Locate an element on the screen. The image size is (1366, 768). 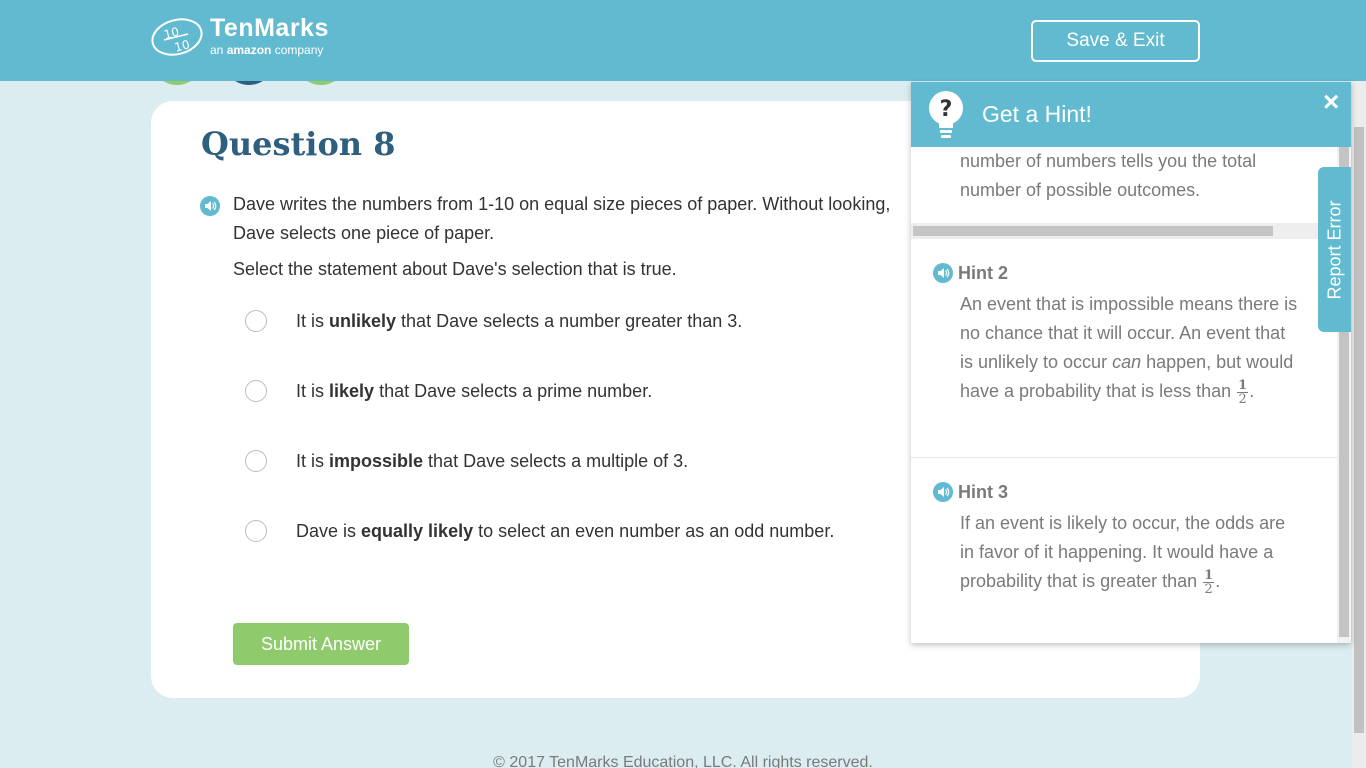
logo-tagline: an amazon company is located at coordinates (267, 50).